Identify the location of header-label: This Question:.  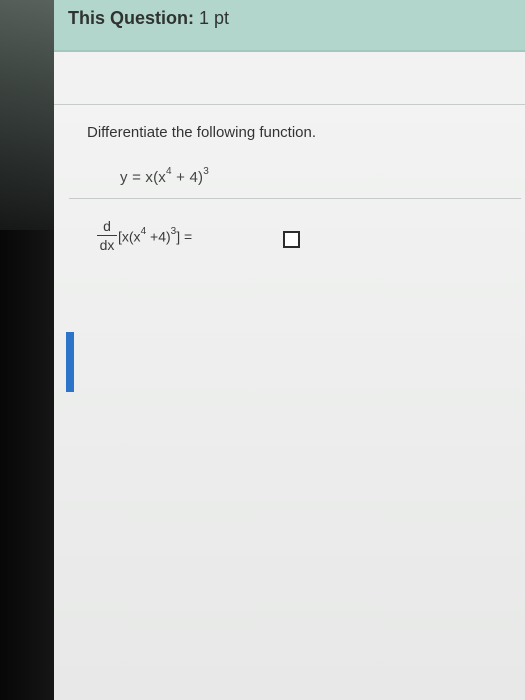
(131, 18).